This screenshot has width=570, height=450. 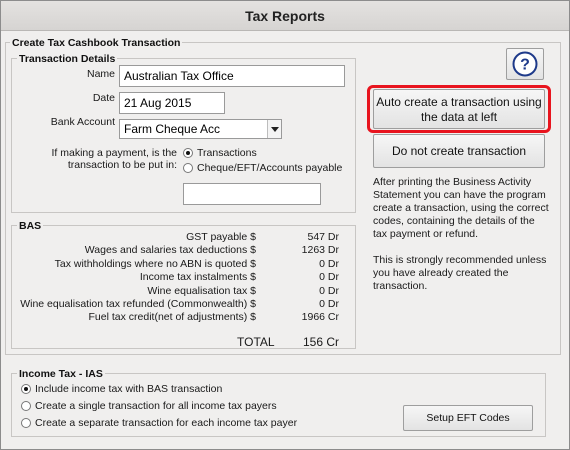 I want to click on bas-label: Wages and salaries tax deductions $, so click(x=170, y=250).